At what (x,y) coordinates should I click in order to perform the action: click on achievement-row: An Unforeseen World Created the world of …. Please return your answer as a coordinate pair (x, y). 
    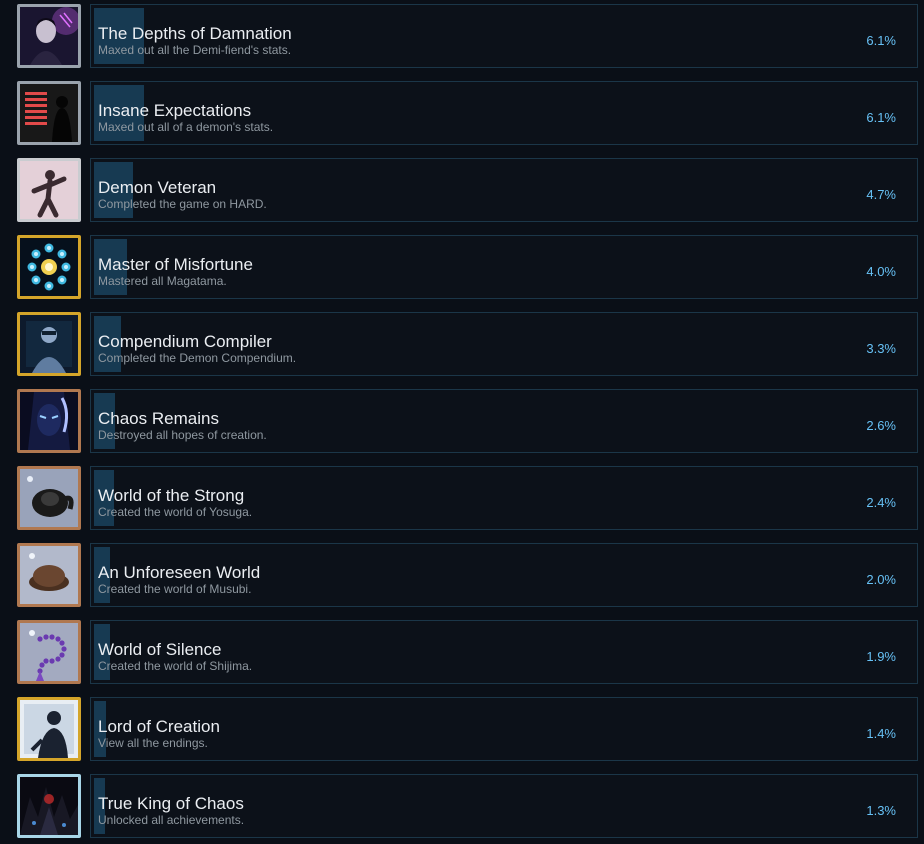
    Looking at the image, I should click on (462, 574).